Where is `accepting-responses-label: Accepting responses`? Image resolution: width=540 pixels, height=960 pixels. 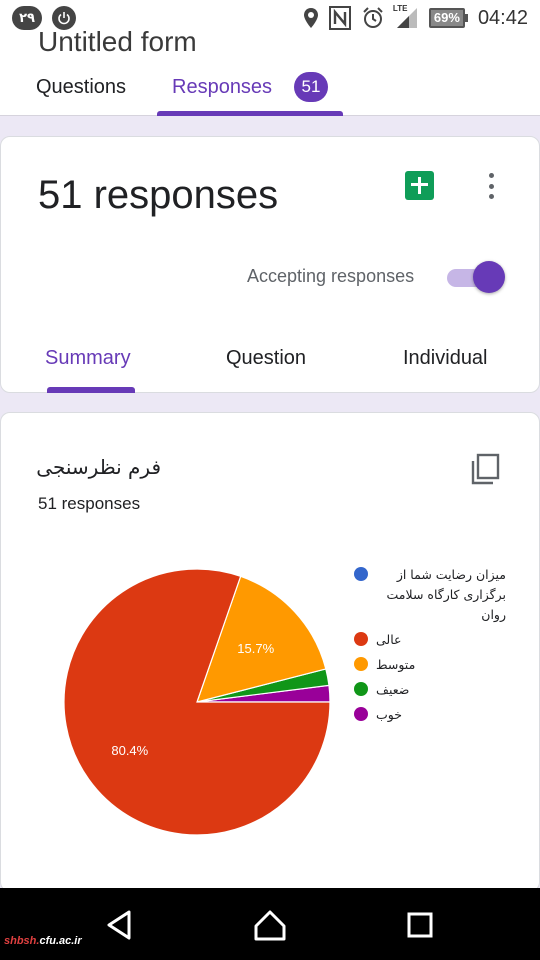
accepting-responses-label: Accepting responses is located at coordinates (331, 276).